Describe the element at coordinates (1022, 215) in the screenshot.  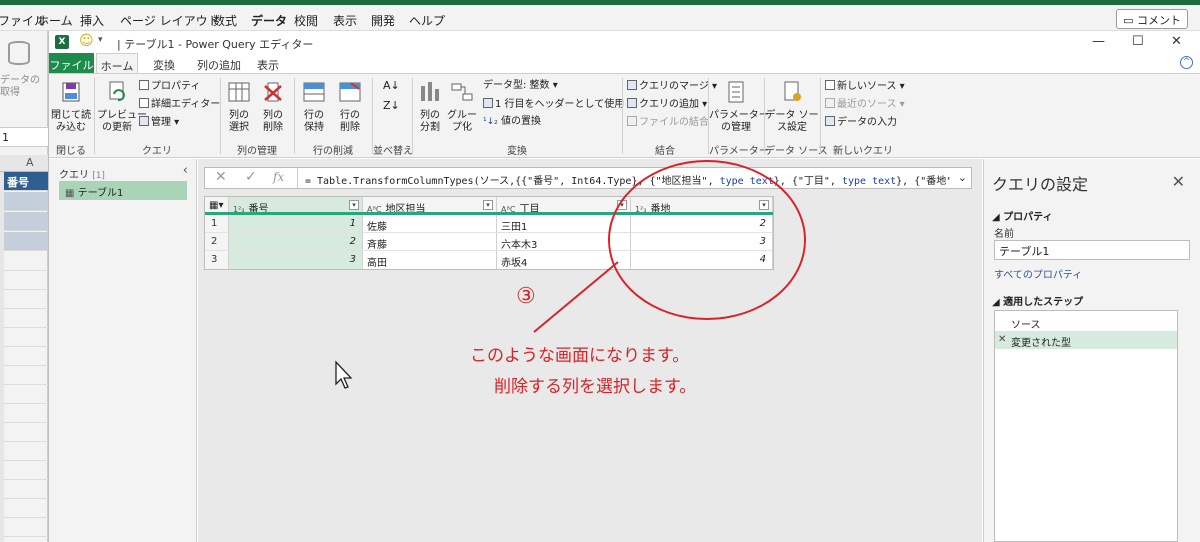
I see `properties-section: ◢ プロパティ` at that location.